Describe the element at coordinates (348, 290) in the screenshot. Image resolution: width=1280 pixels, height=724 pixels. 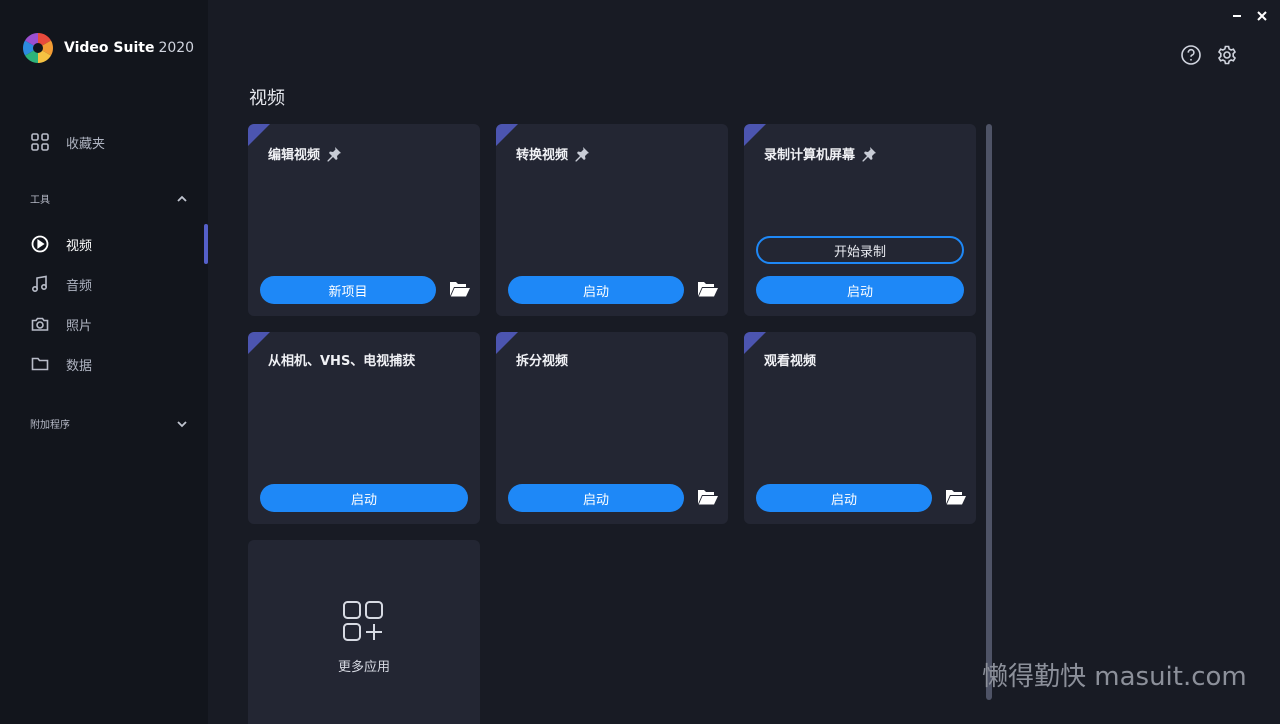
I see `new-project-button: 新项目` at that location.